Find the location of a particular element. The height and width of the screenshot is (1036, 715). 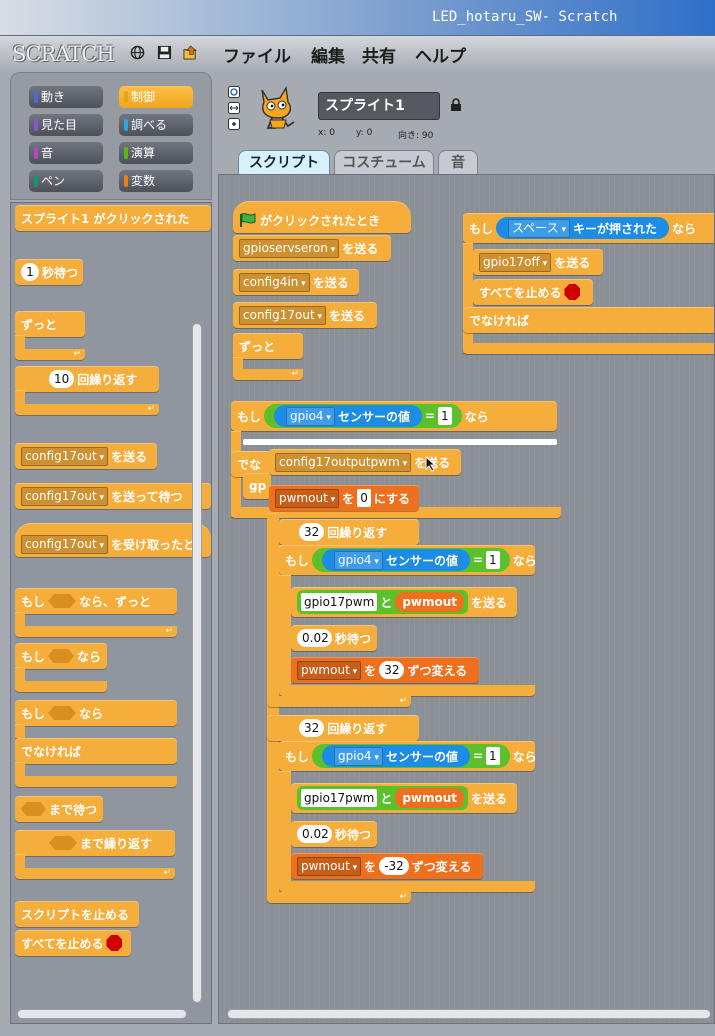

message-dropdown: config17outputpwm is located at coordinates (343, 462).